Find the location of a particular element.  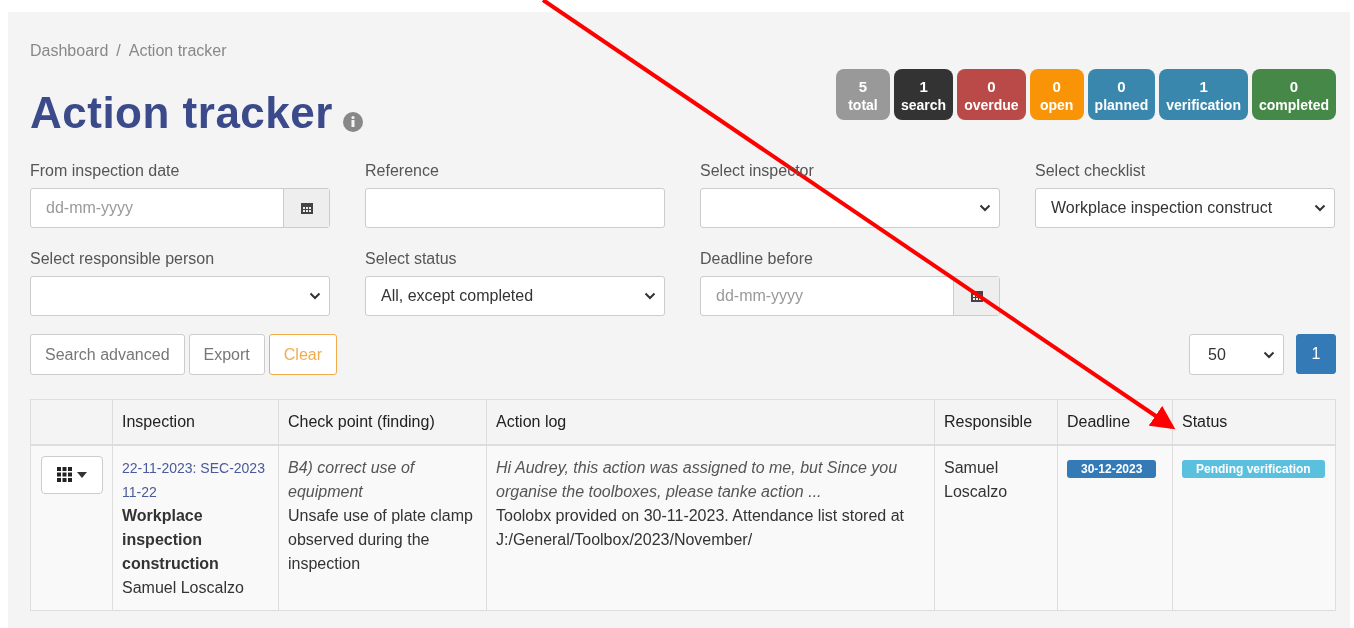

field-label: Select responsible person is located at coordinates (122, 259).